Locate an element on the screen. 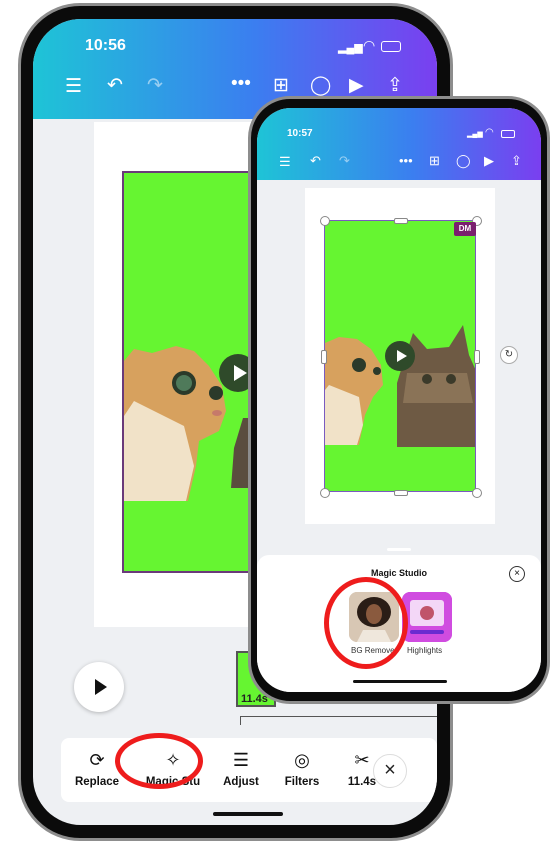 This screenshot has height=845, width=550. annotation-circle-magic-studio is located at coordinates (159, 761).